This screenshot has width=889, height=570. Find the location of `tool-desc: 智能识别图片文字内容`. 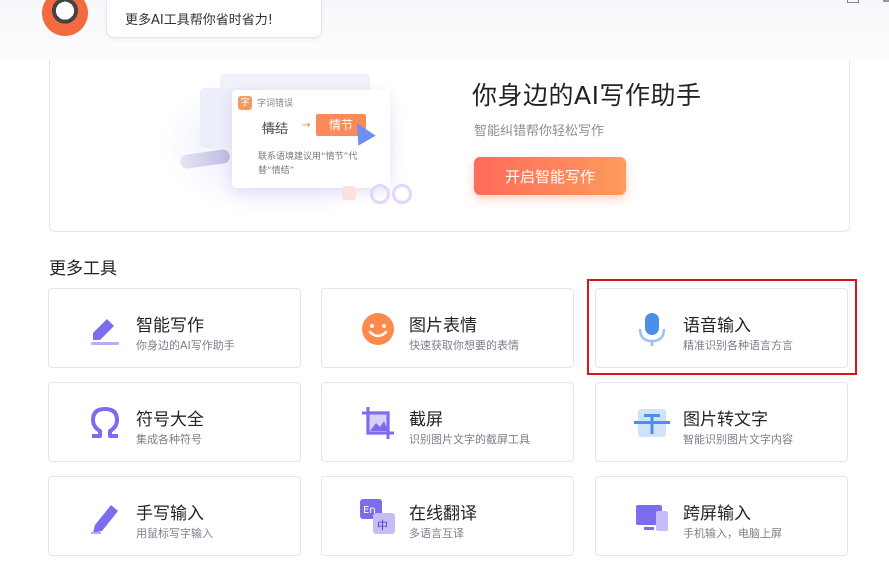

tool-desc: 智能识别图片文字内容 is located at coordinates (738, 439).